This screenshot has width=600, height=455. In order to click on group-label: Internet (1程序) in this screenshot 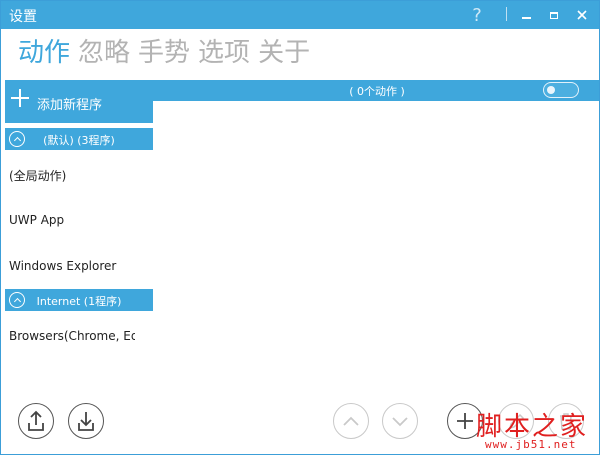, I will do `click(79, 301)`.